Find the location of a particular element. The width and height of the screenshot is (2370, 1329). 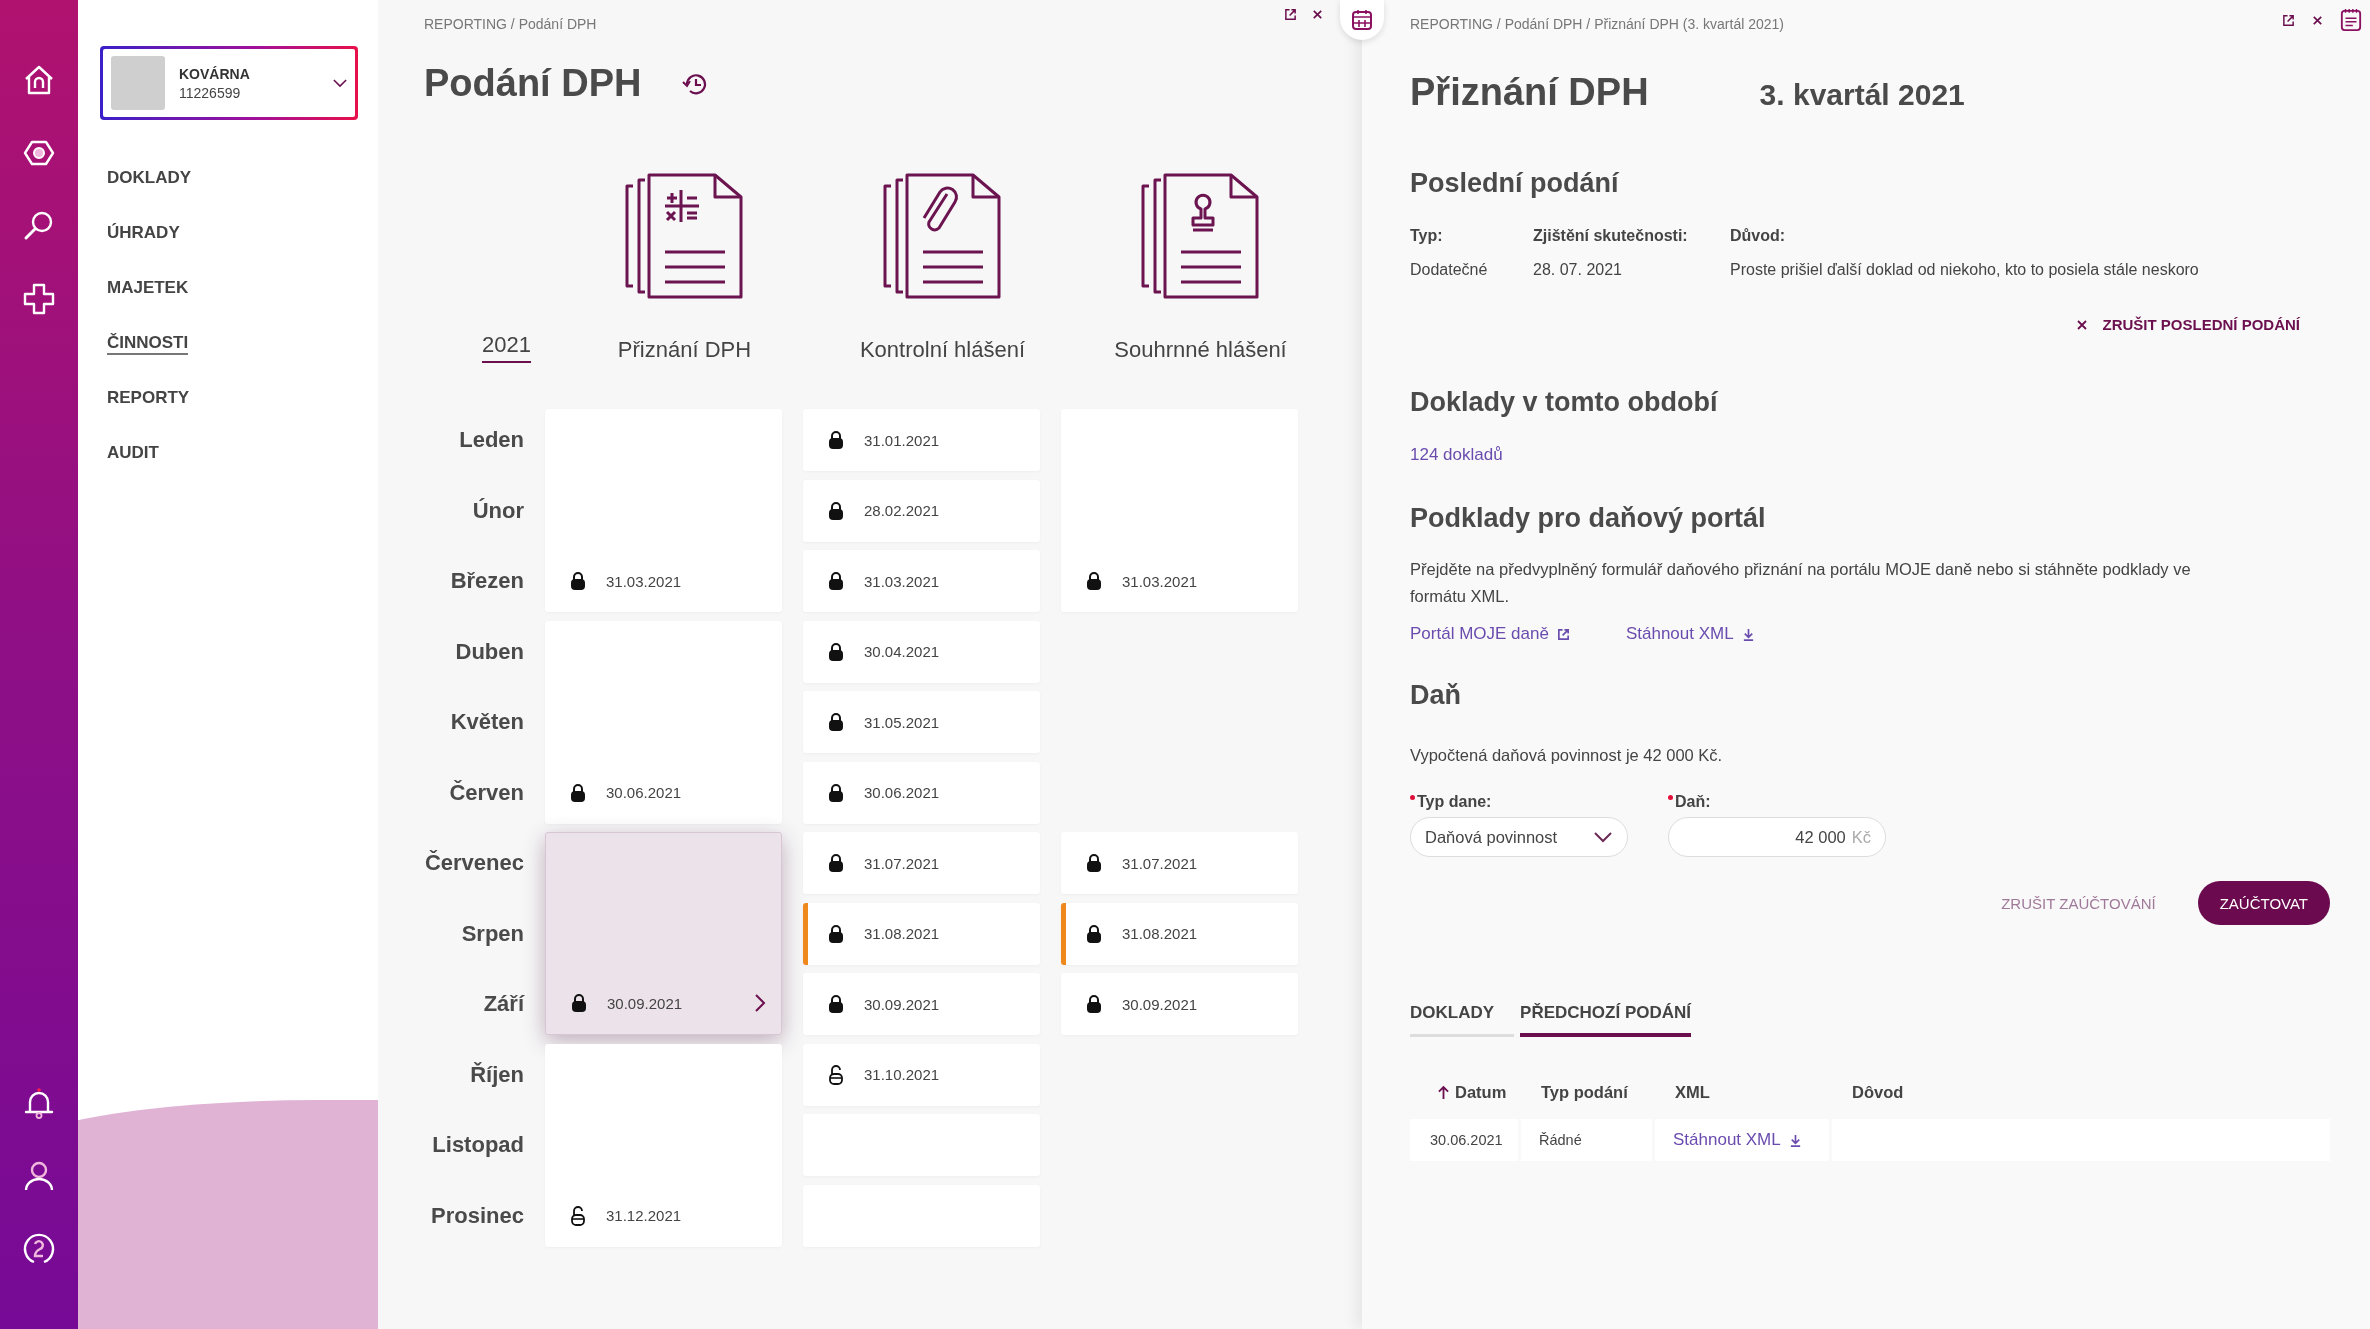

breadcrumb: REPORTING / Podání DPH / Přiznání DPH (3. kvartál 2021) is located at coordinates (1597, 24).